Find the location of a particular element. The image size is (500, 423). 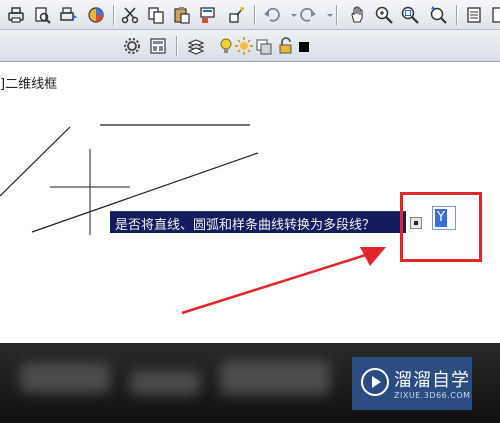

undo-icon is located at coordinates (272, 15).